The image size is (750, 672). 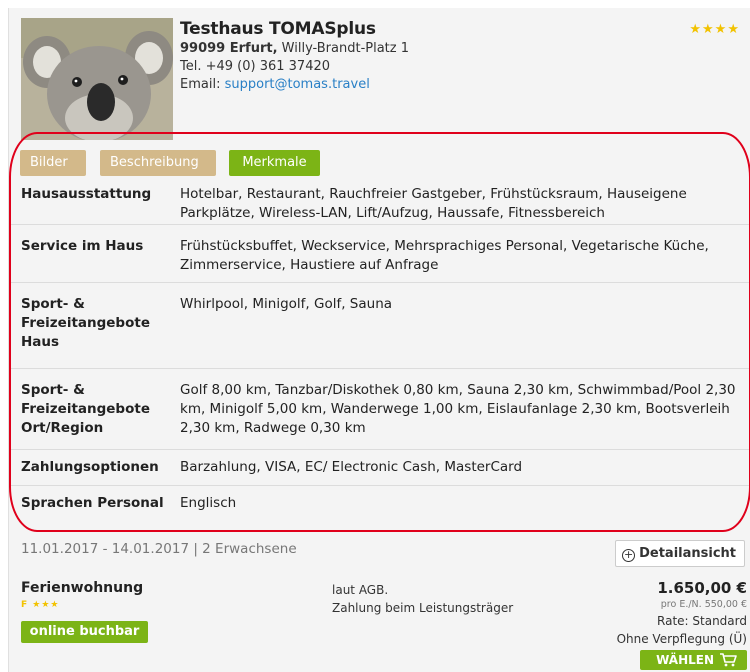 What do you see at coordinates (685, 660) in the screenshot?
I see `select-button-label: WÄHLEN` at bounding box center [685, 660].